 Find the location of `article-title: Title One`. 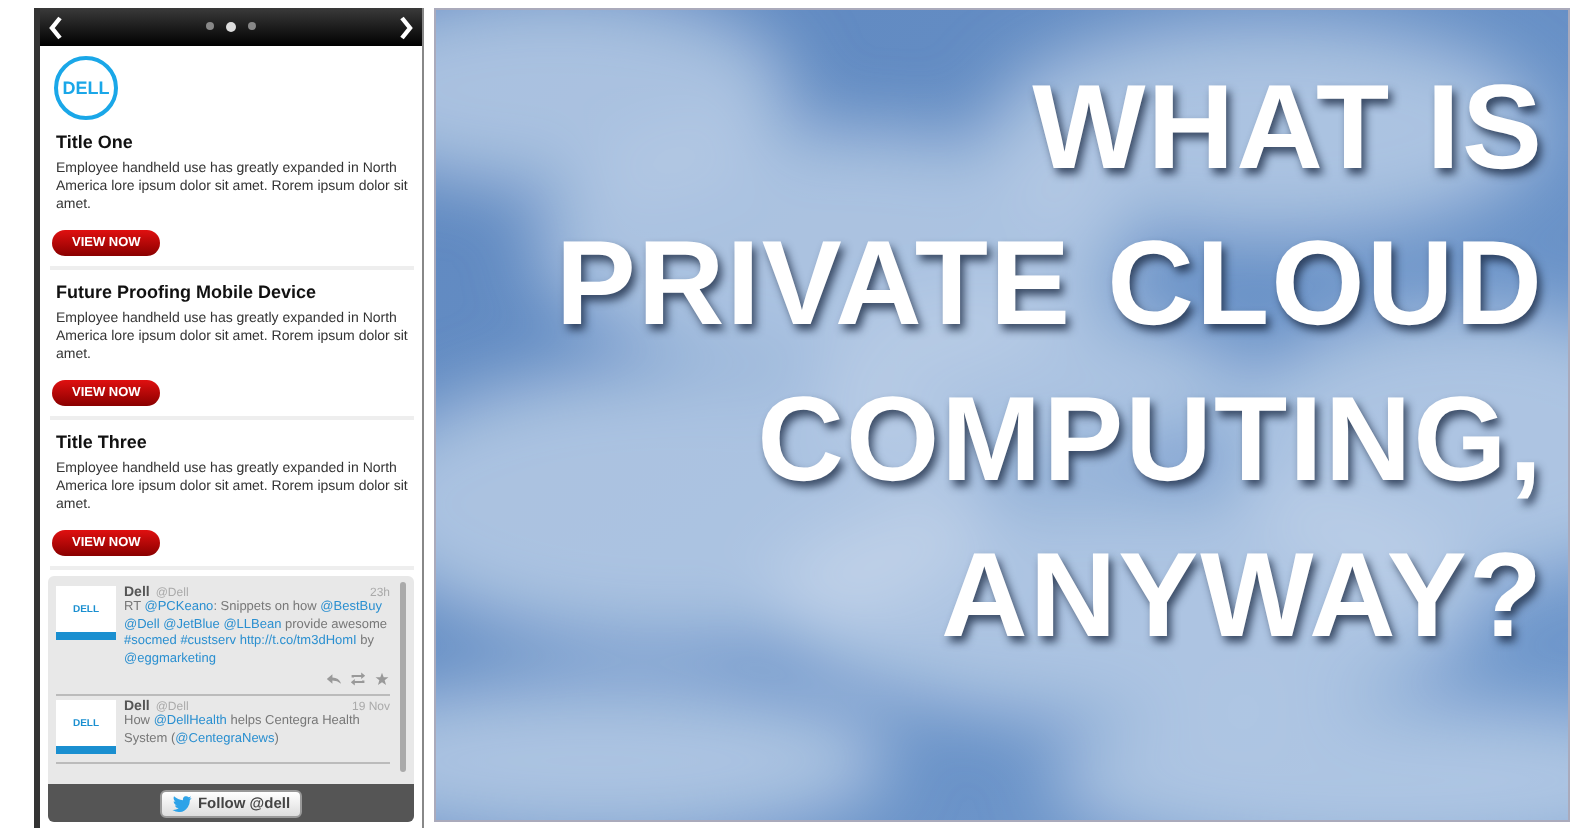

article-title: Title One is located at coordinates (95, 142).